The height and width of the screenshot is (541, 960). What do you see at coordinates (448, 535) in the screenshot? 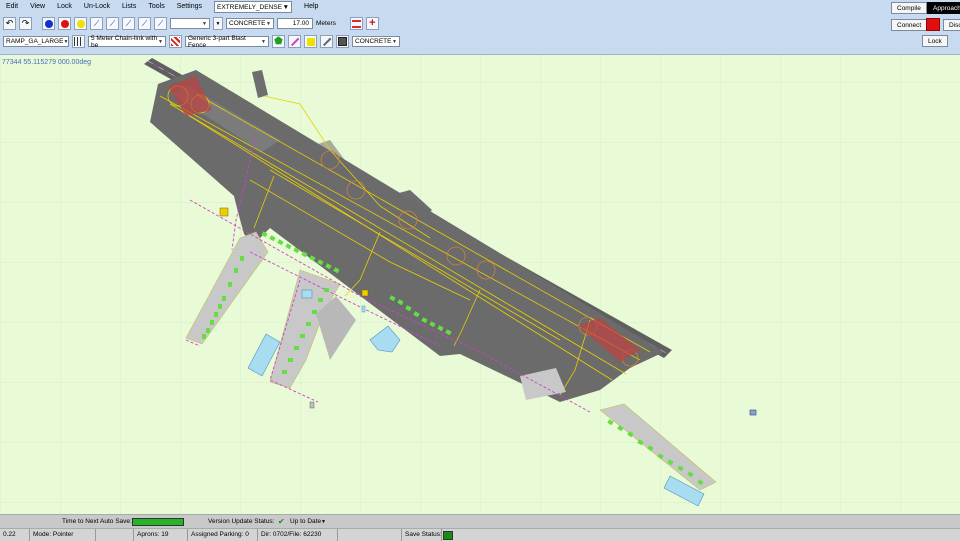
I see `save-status-indicator` at bounding box center [448, 535].